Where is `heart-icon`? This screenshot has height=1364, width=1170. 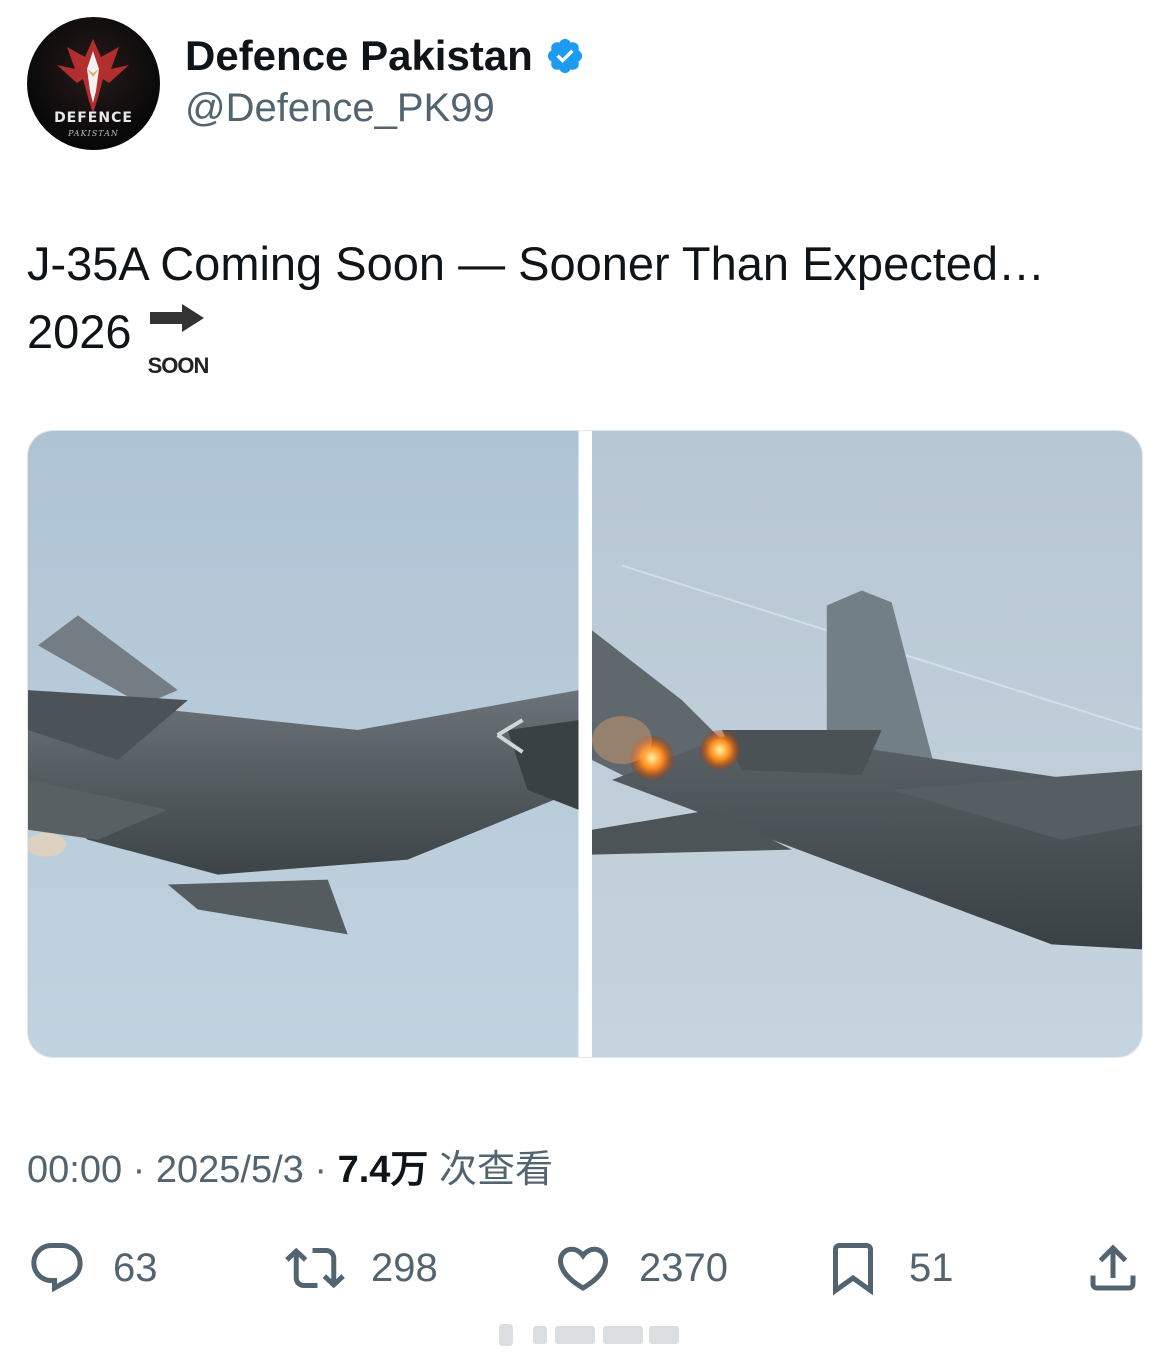
heart-icon is located at coordinates (583, 1268).